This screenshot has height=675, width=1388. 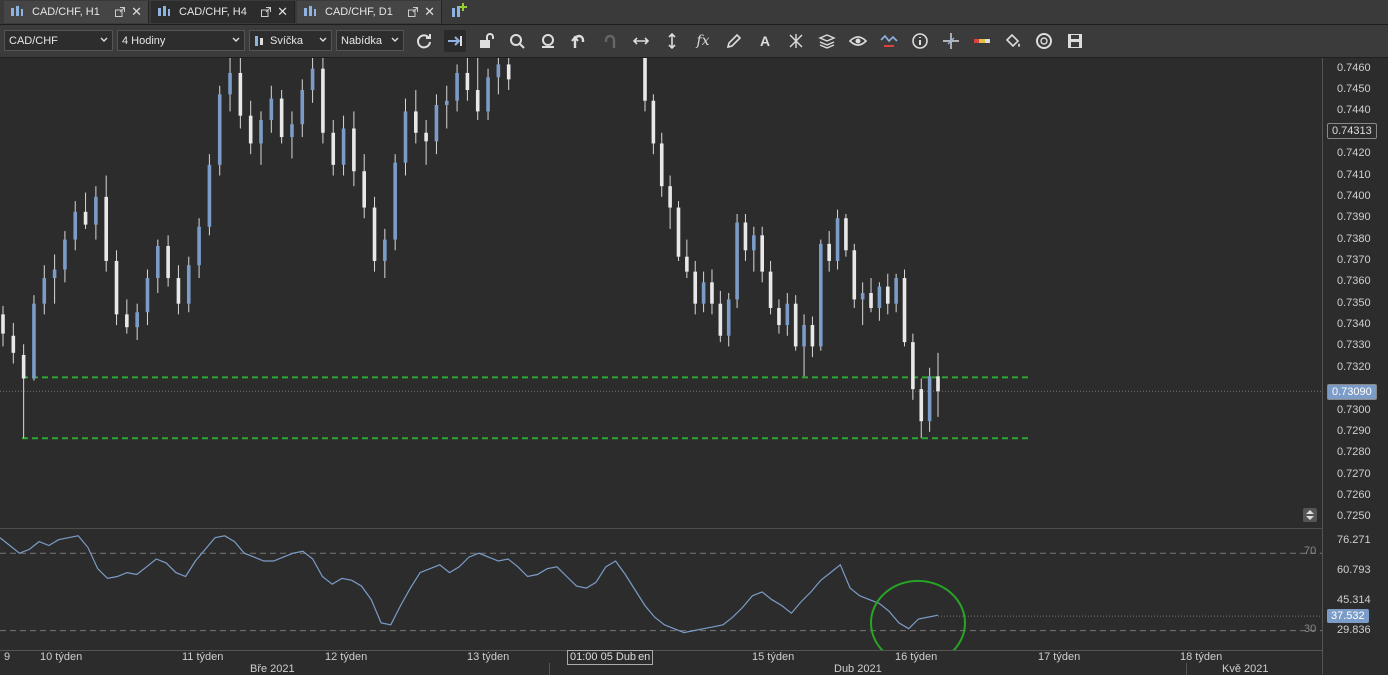 I want to click on tab-cadchf-h4: CAD/CHF, H4 ✕, so click(x=223, y=12).